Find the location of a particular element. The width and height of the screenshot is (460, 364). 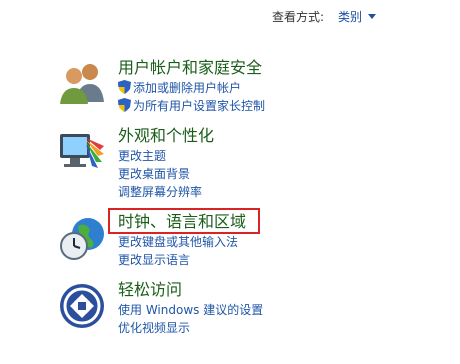

optimize-video-display-link: 优化视频显示 is located at coordinates (154, 328).